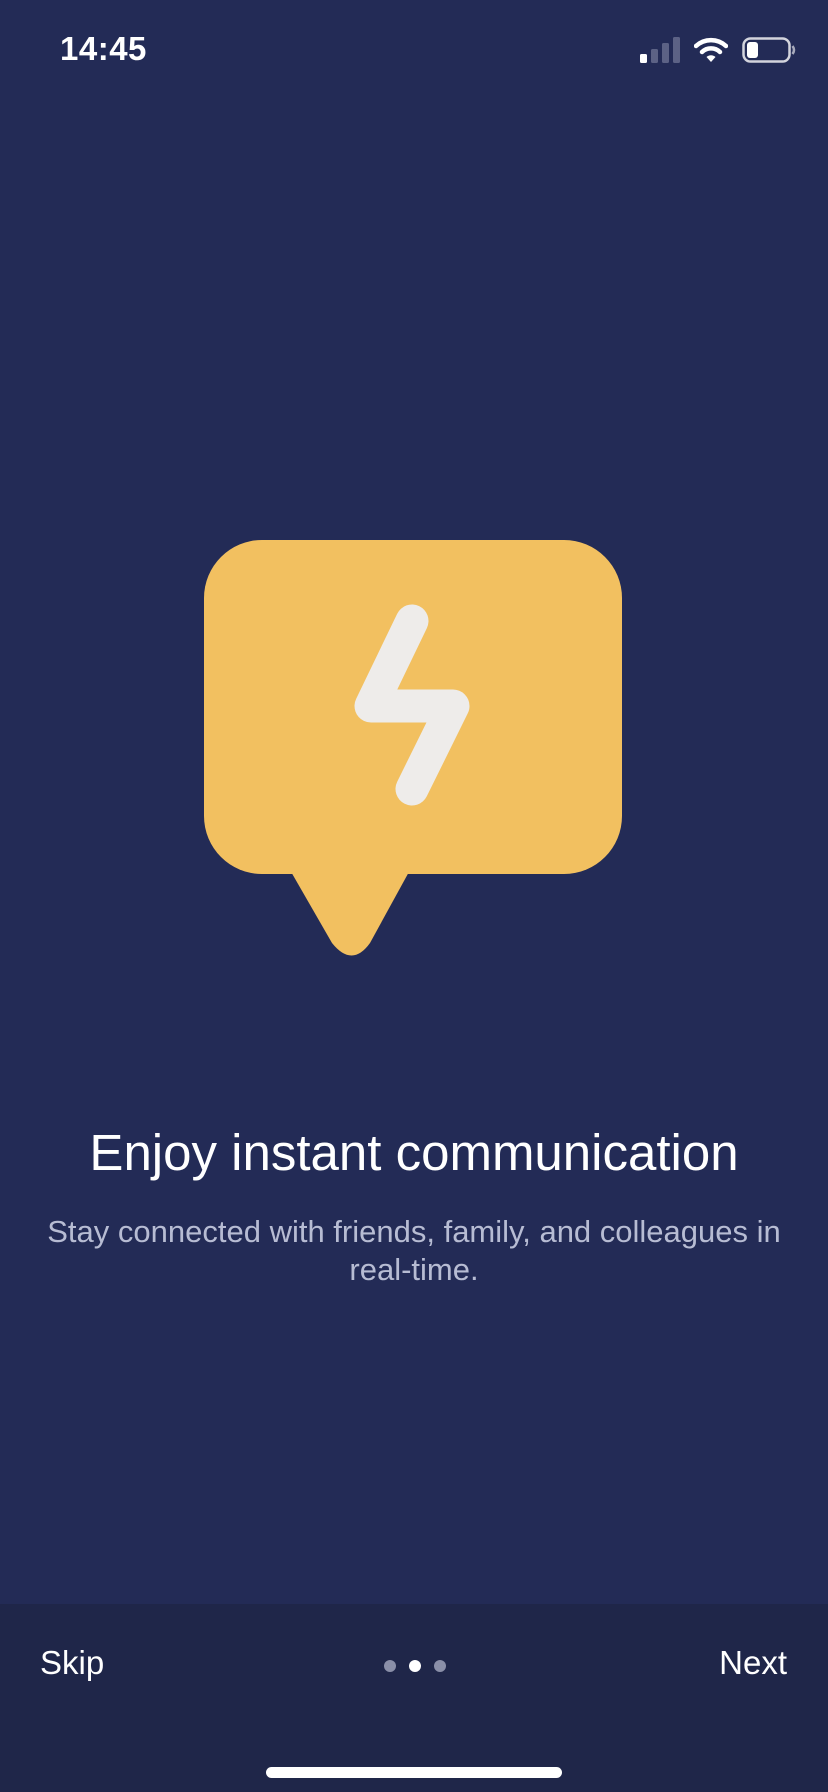 This screenshot has height=1792, width=828. What do you see at coordinates (711, 50) in the screenshot?
I see `wifi-icon` at bounding box center [711, 50].